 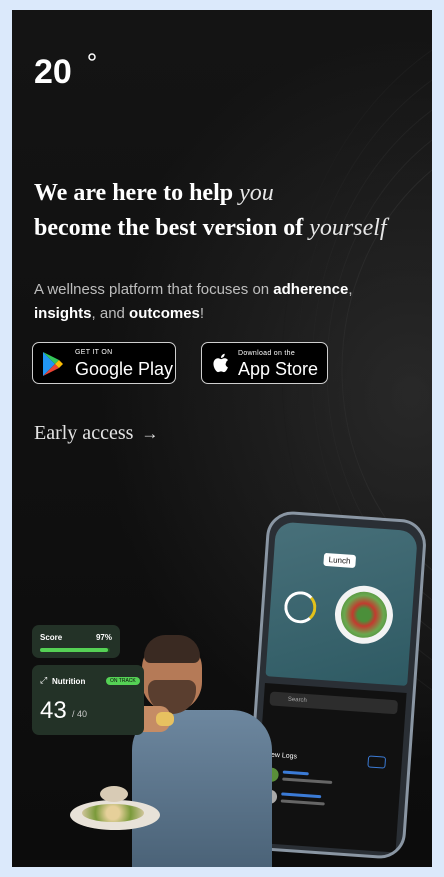 What do you see at coordinates (53, 71) in the screenshot?
I see `brand-logo-text: 20` at bounding box center [53, 71].